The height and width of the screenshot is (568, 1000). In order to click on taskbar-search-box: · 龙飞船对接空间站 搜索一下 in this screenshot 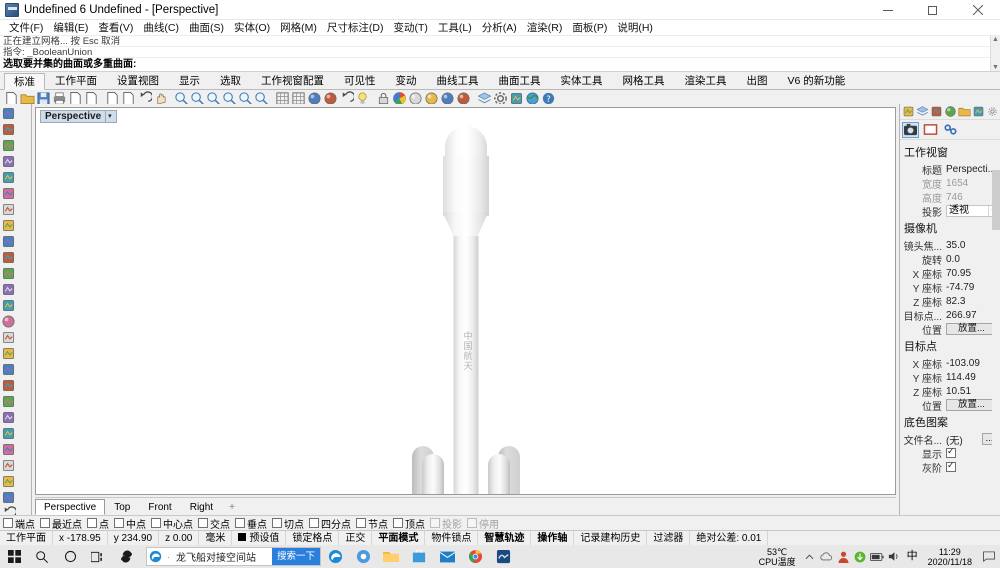, I will do `click(233, 556)`.